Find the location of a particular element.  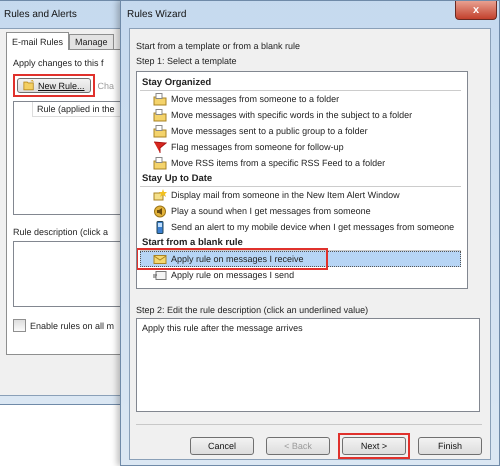

template-item: Move messages with specific words in the subject to a folder is located at coordinates (300, 115).